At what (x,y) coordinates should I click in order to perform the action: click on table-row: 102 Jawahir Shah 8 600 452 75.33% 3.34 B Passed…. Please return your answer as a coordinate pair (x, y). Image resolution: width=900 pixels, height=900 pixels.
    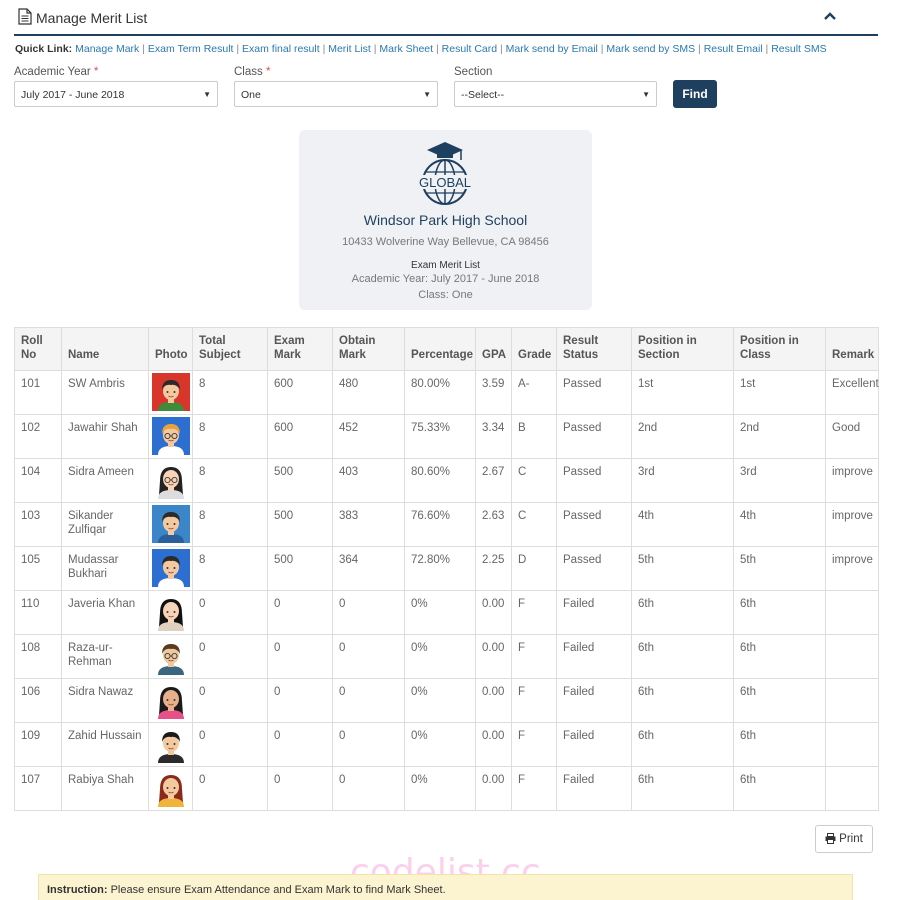
    Looking at the image, I should click on (446, 436).